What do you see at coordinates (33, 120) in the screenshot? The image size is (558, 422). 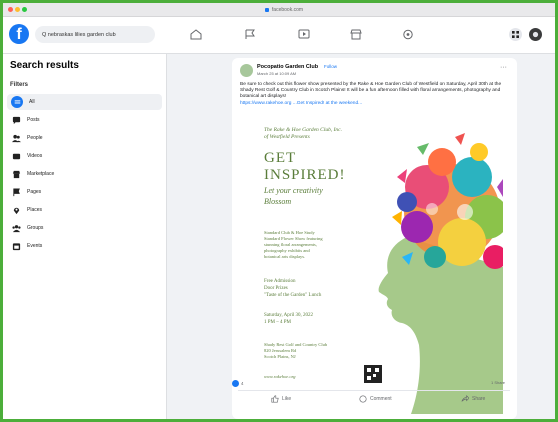 I see `filter-label: Posts` at bounding box center [33, 120].